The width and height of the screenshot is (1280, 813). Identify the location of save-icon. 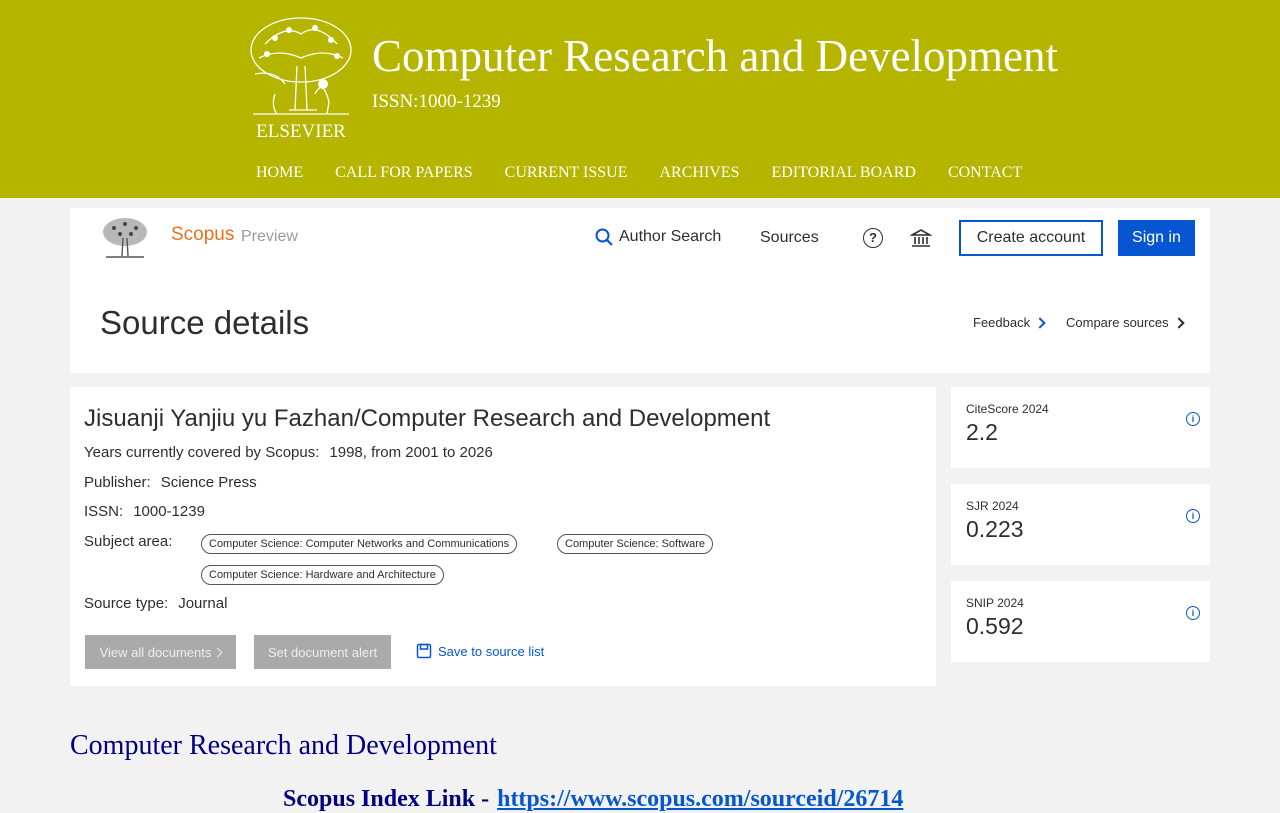
(424, 651).